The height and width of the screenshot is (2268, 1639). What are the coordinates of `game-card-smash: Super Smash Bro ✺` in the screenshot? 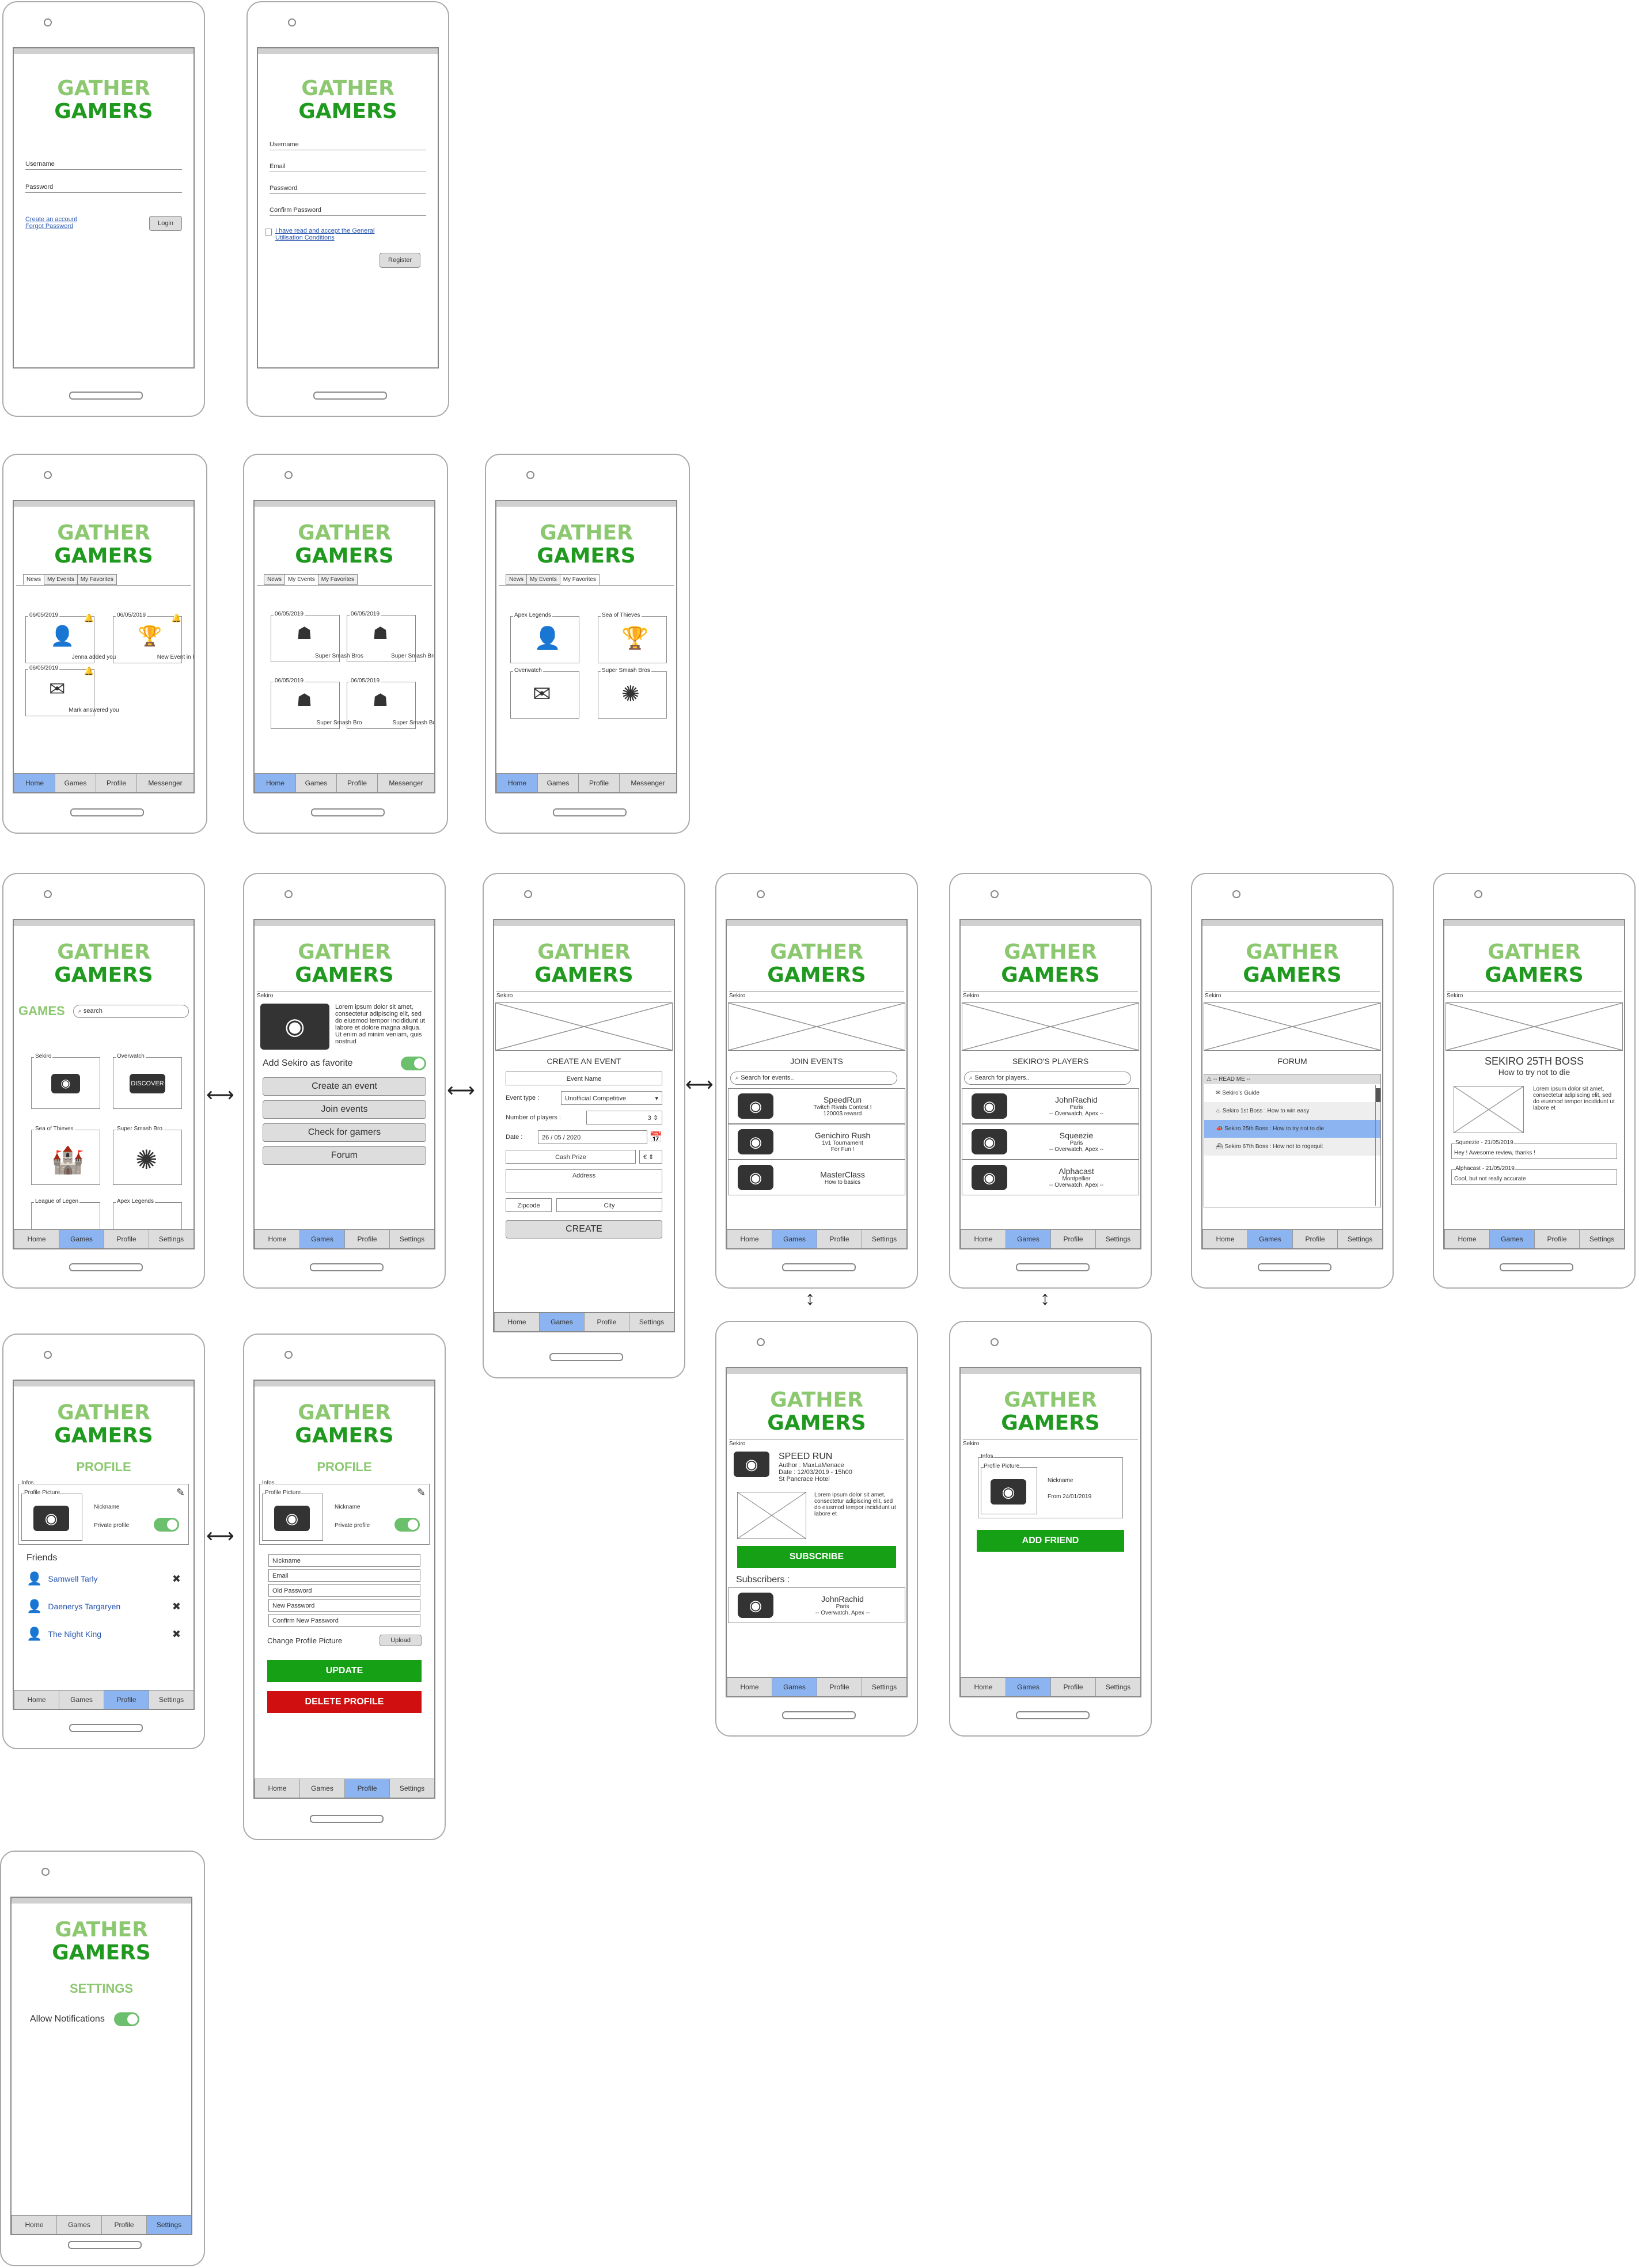 It's located at (147, 1155).